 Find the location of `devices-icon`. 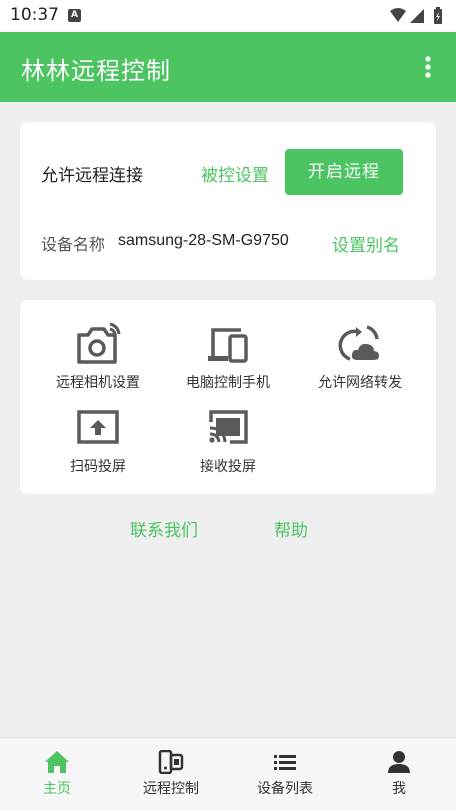

devices-icon is located at coordinates (228, 345).